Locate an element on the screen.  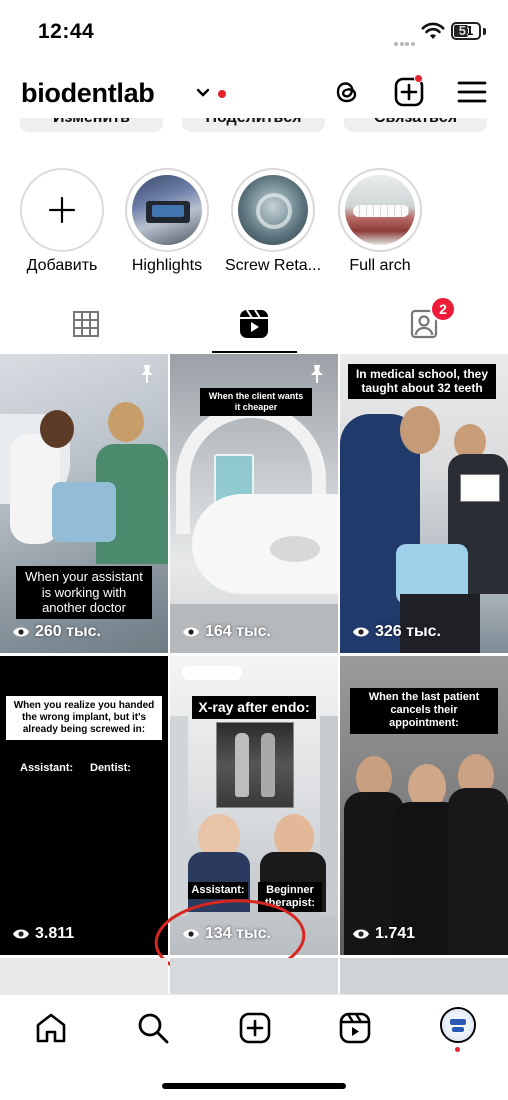
view-count-value: 326 тыс. is located at coordinates (408, 631).